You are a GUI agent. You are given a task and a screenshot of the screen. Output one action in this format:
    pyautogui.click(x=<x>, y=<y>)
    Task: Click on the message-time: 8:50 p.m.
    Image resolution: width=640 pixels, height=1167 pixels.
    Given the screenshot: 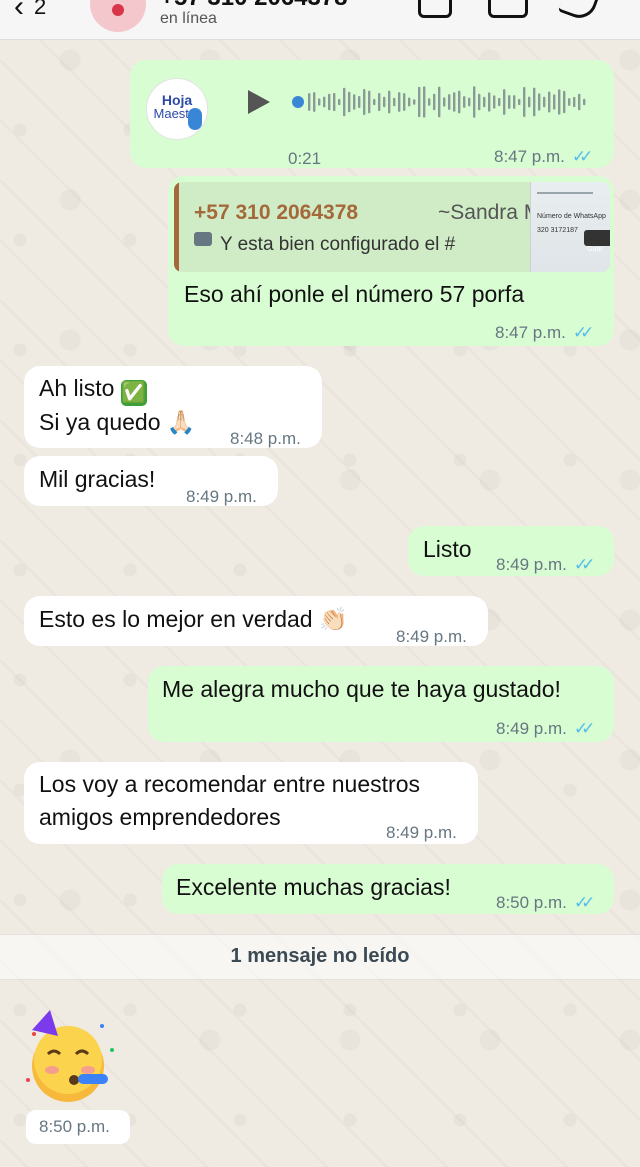 What is the action you would take?
    pyautogui.click(x=74, y=1126)
    